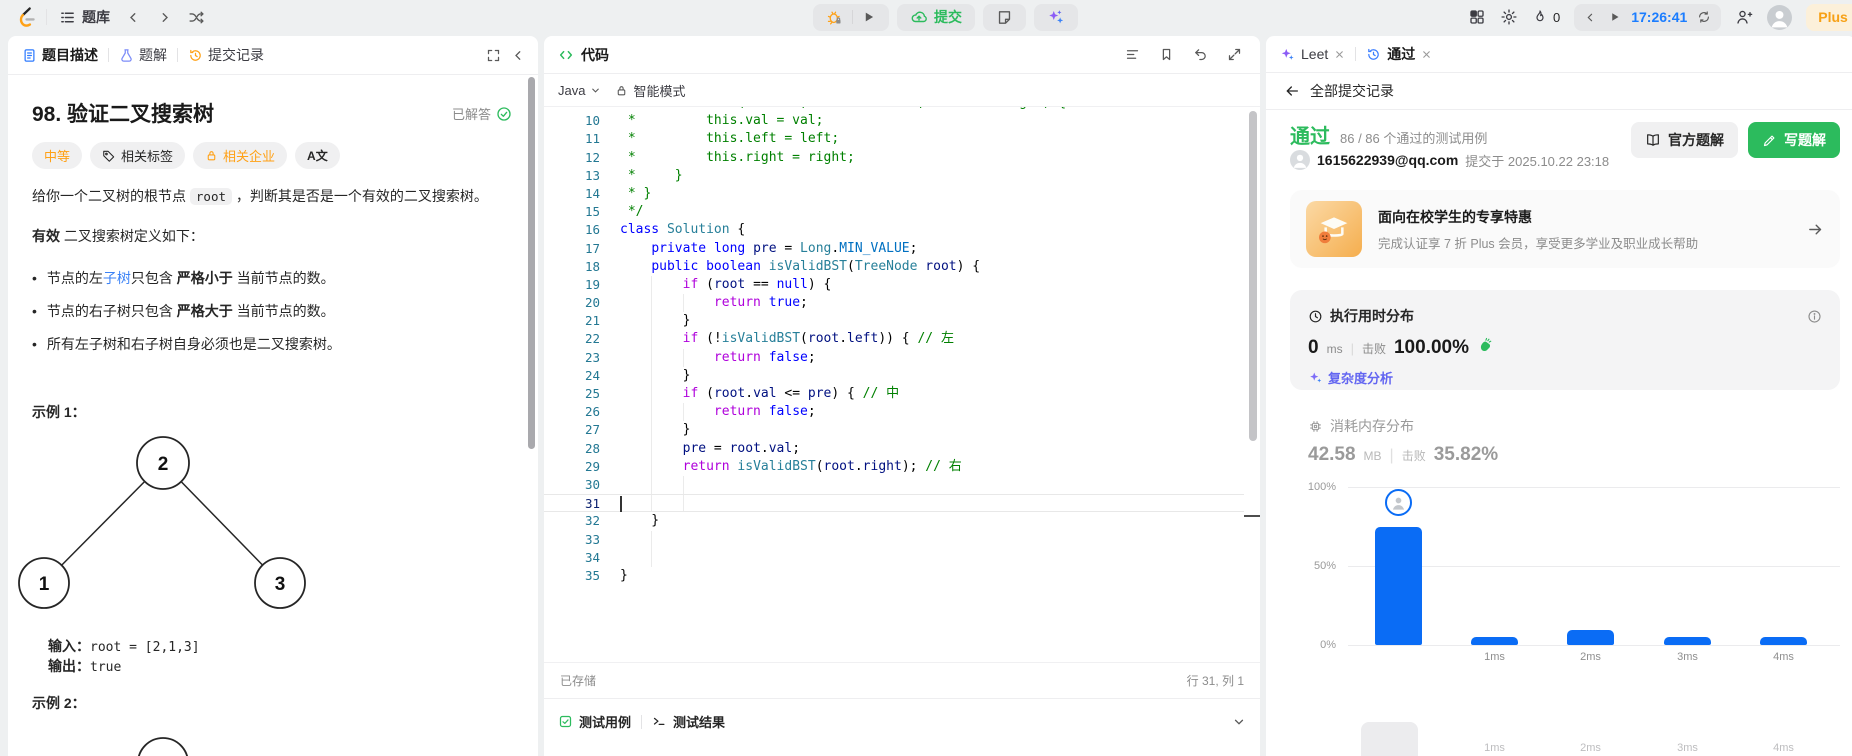 The image size is (1852, 756). Describe the element at coordinates (1814, 316) in the screenshot. I see `info-icon` at that location.